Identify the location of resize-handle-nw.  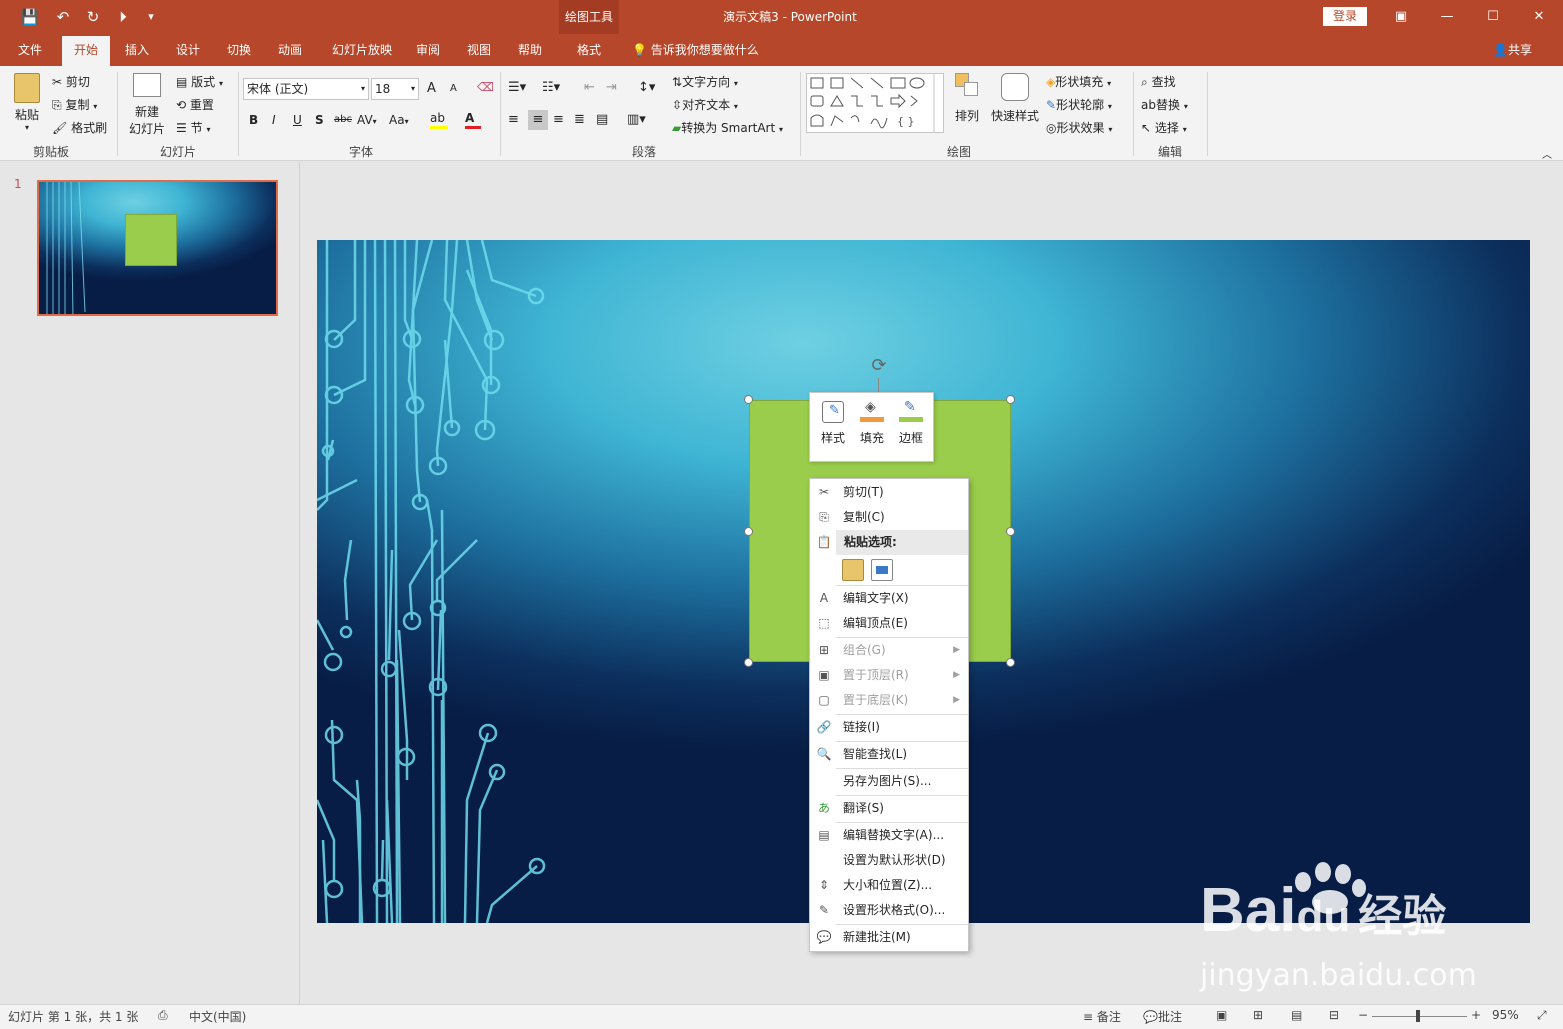
(748, 399).